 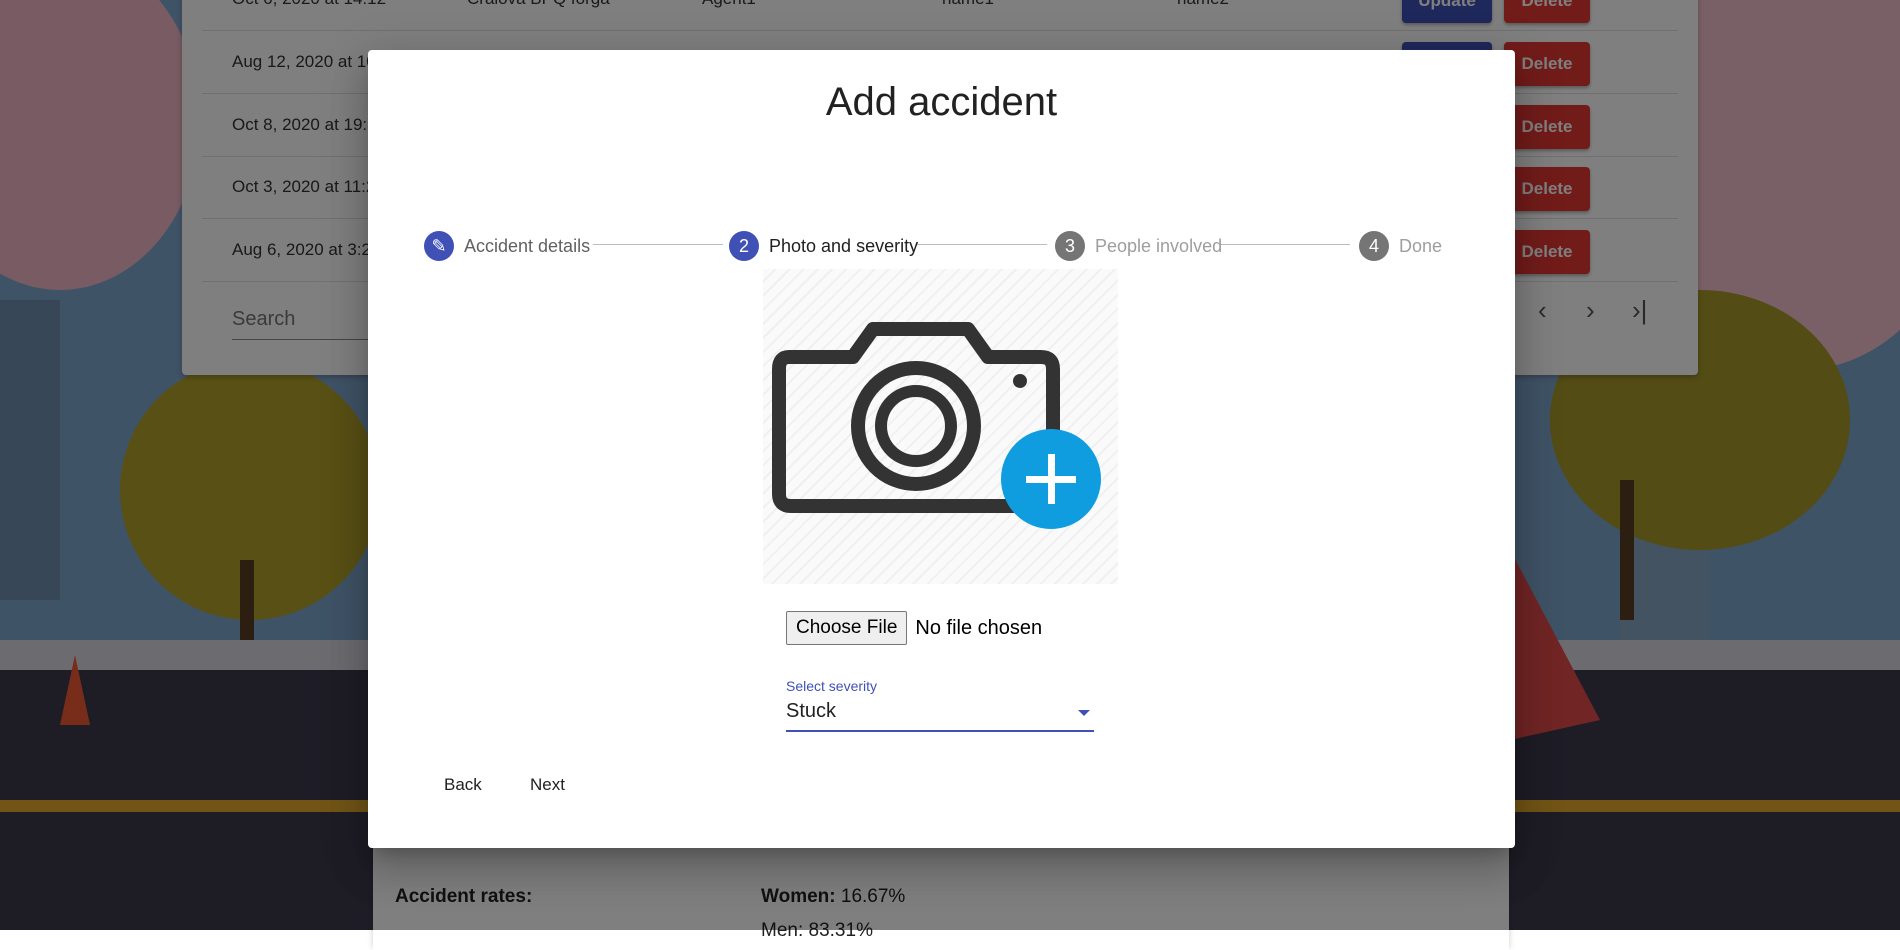 What do you see at coordinates (979, 627) in the screenshot?
I see `file-status: No file chosen` at bounding box center [979, 627].